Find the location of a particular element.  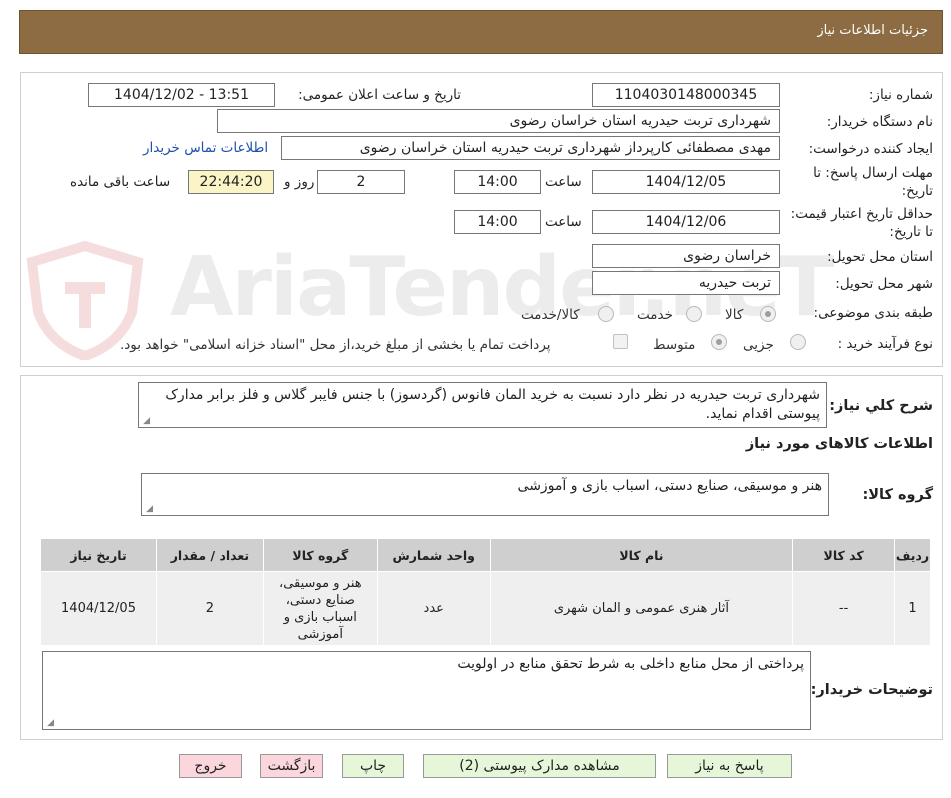

category-radio-service is located at coordinates (694, 314).